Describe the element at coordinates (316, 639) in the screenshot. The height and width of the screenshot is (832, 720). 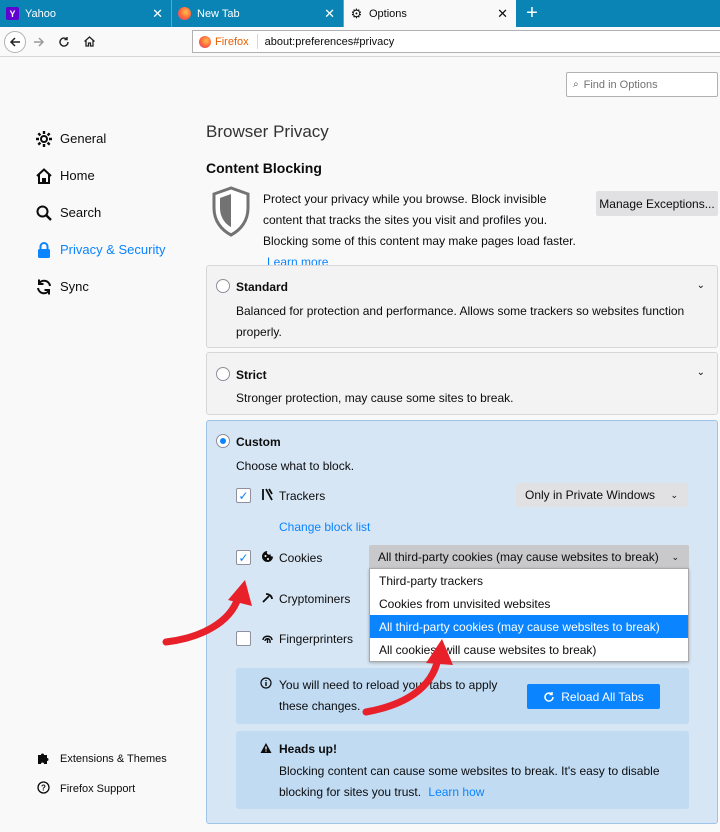
I see `fingerprinters-label: Fingerprinters` at that location.